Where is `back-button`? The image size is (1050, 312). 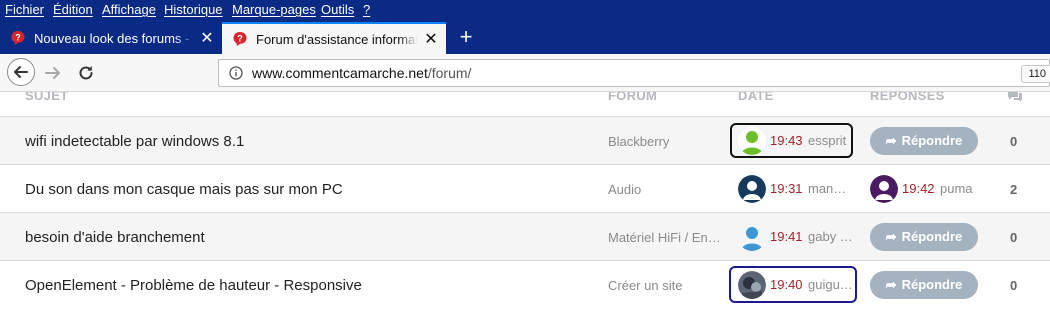 back-button is located at coordinates (21, 72).